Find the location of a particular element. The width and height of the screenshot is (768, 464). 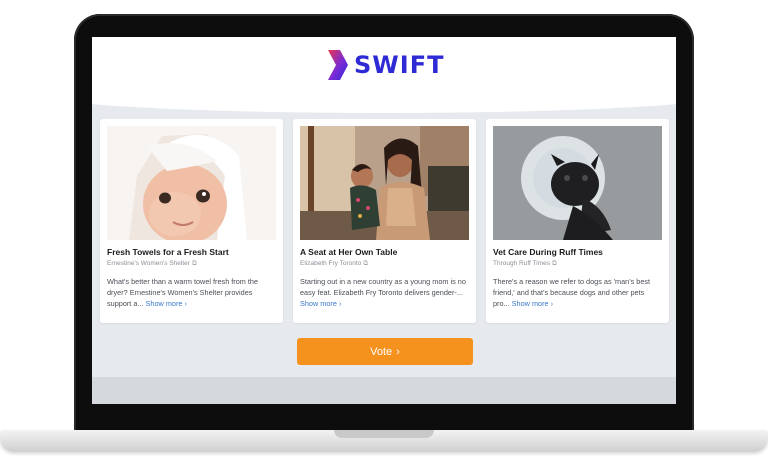

card-source-label: Through Ruff Times is located at coordinates (521, 263).